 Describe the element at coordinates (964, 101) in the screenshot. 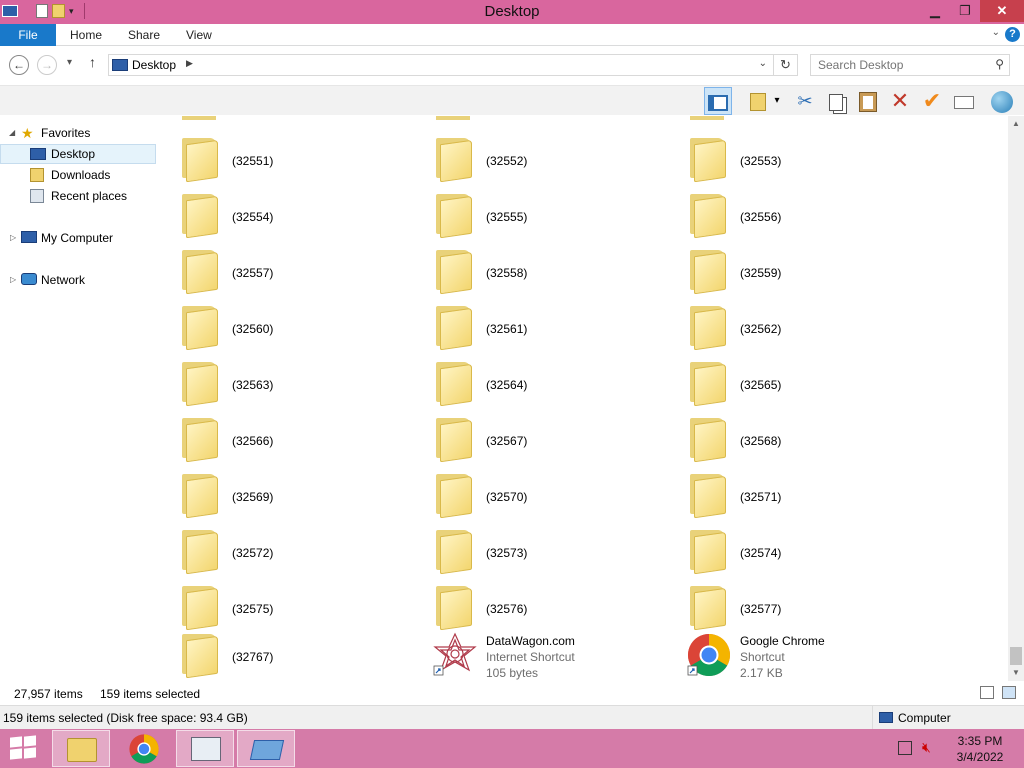

I see `rename-icon` at that location.